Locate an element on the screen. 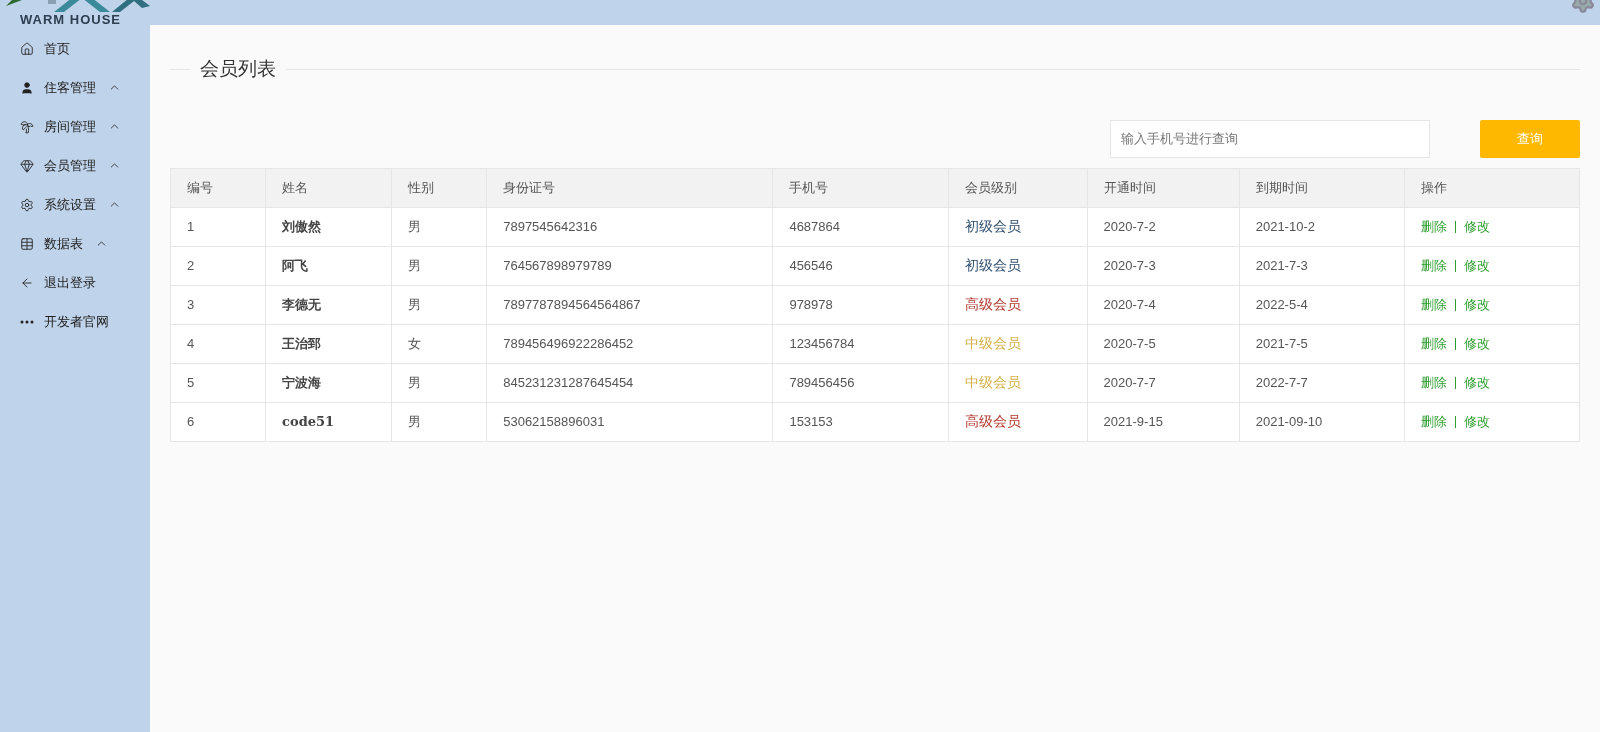 The height and width of the screenshot is (732, 1600). phone-search-field: 输入手机号进行查询 is located at coordinates (1270, 138).